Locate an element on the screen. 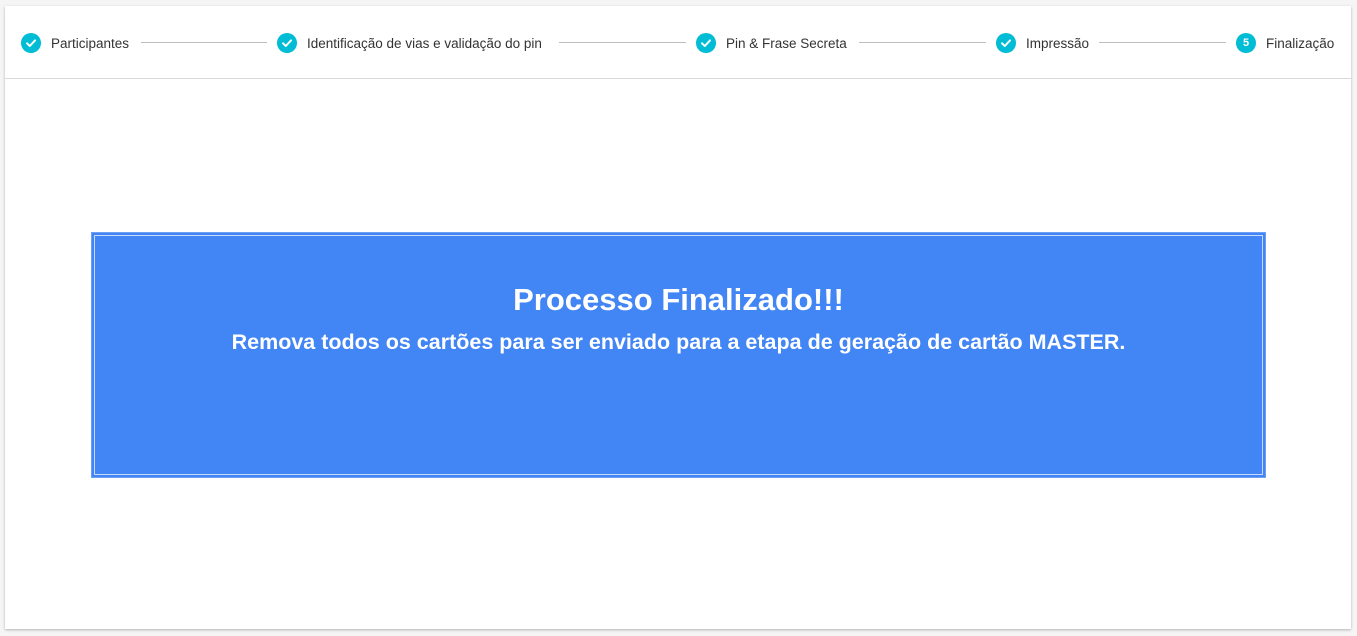 The width and height of the screenshot is (1357, 636). banner-title: Processo Finalizado!!! is located at coordinates (678, 299).